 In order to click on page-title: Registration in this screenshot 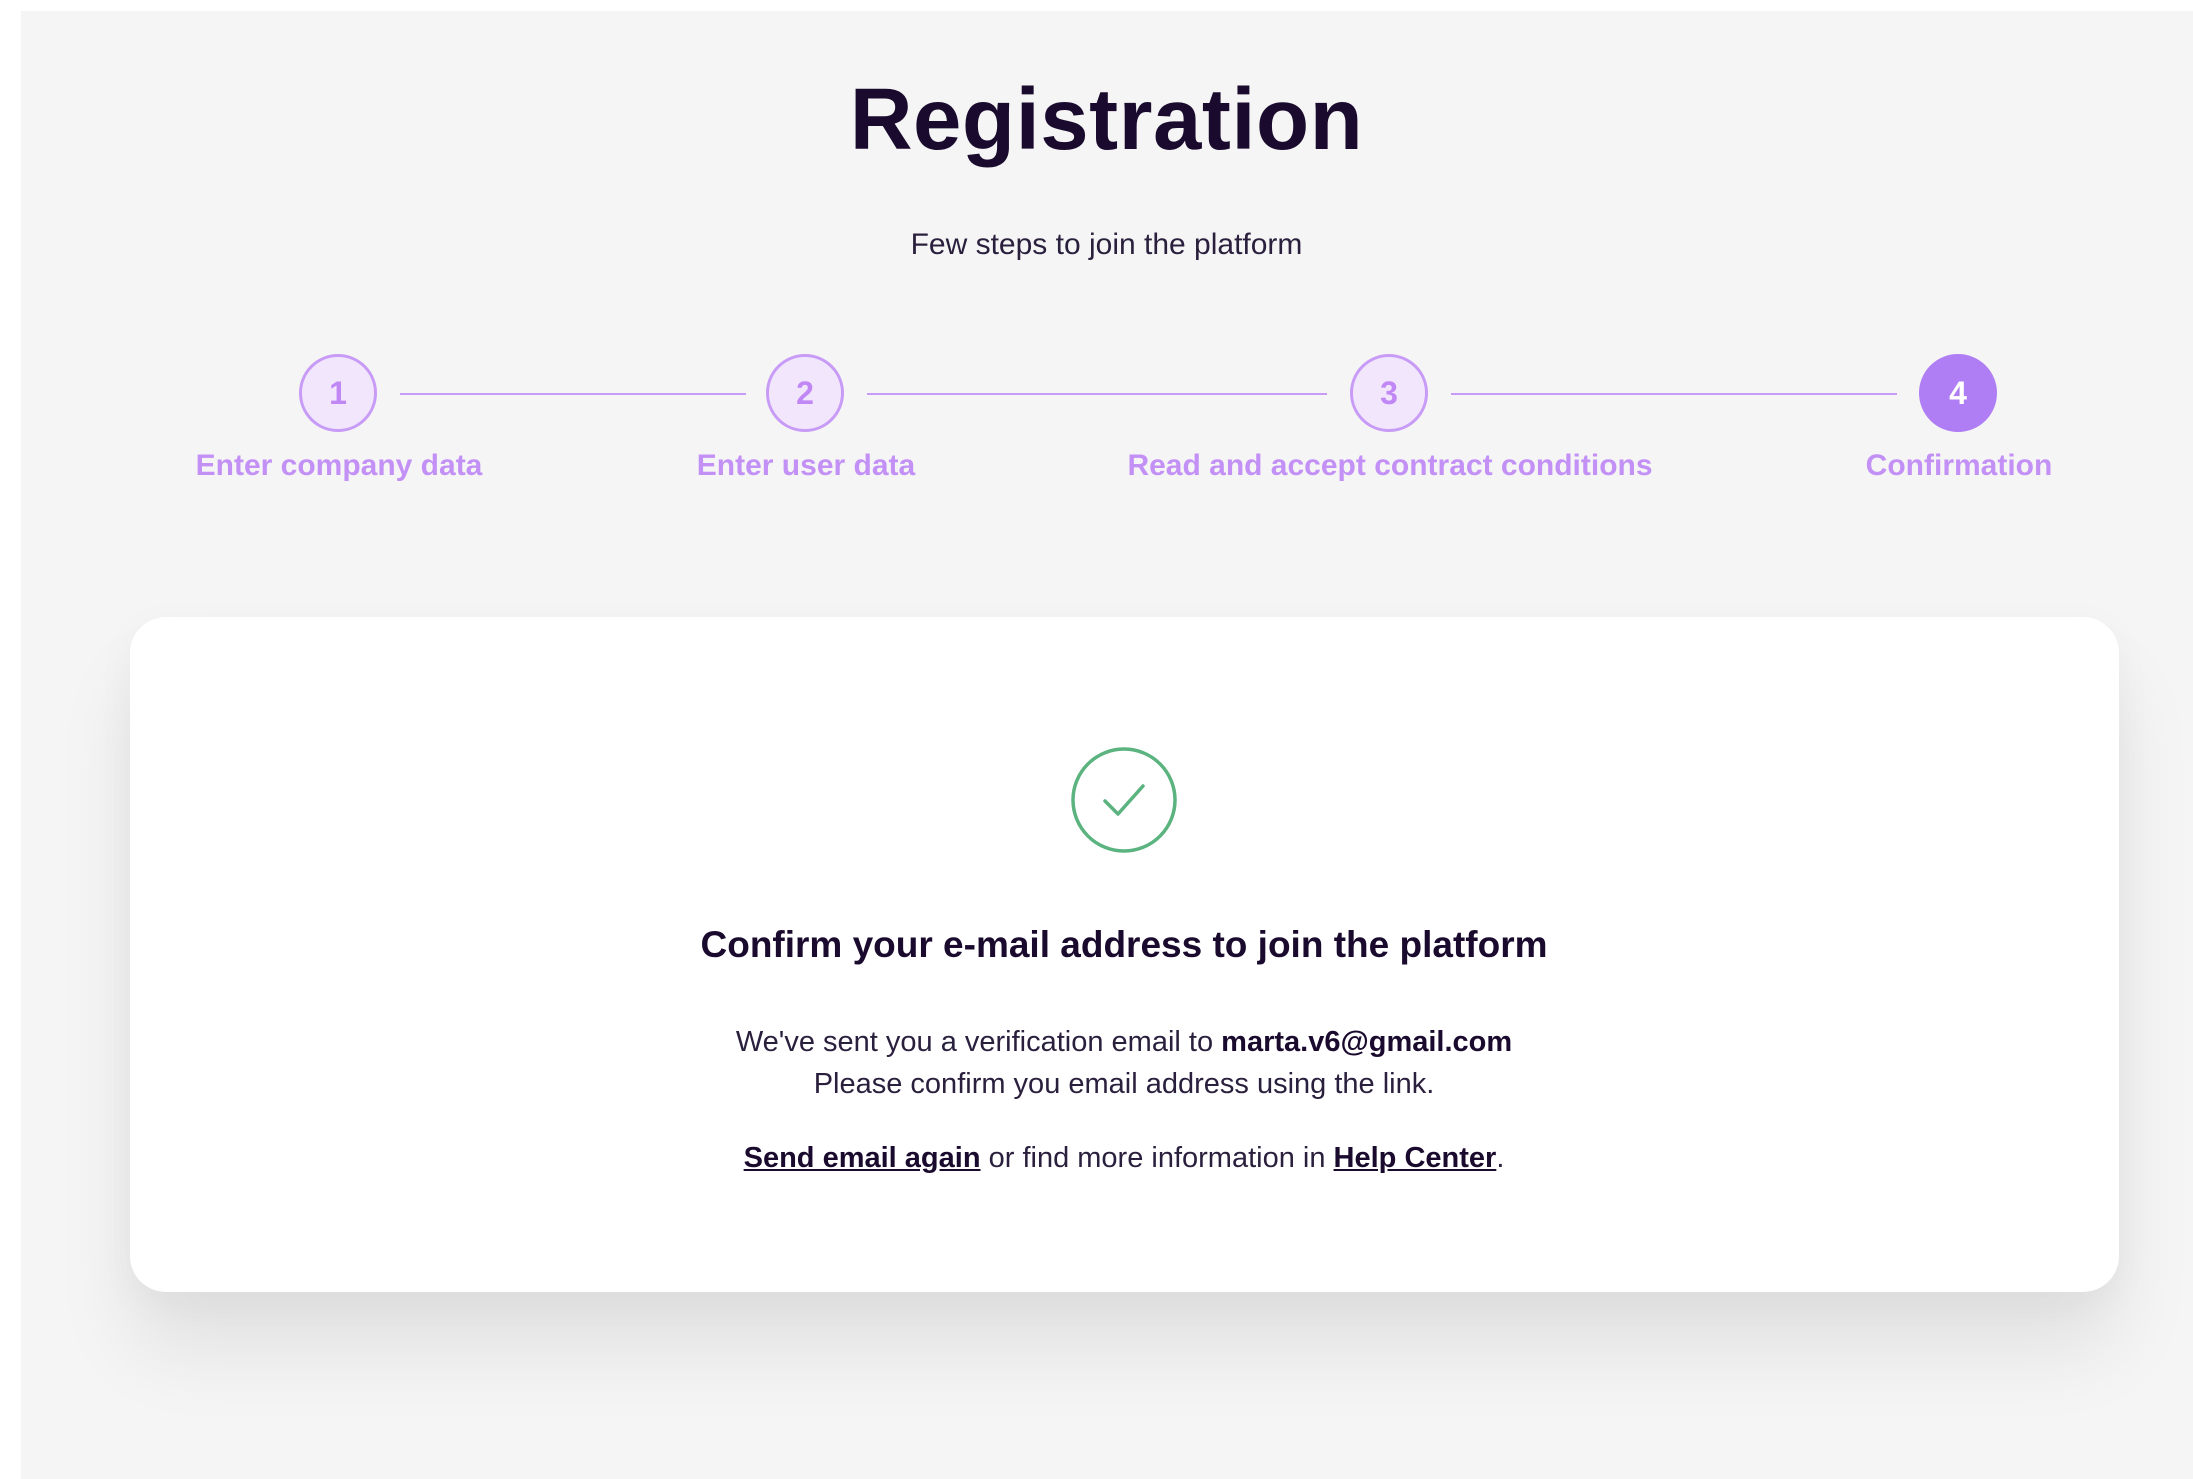, I will do `click(1106, 119)`.